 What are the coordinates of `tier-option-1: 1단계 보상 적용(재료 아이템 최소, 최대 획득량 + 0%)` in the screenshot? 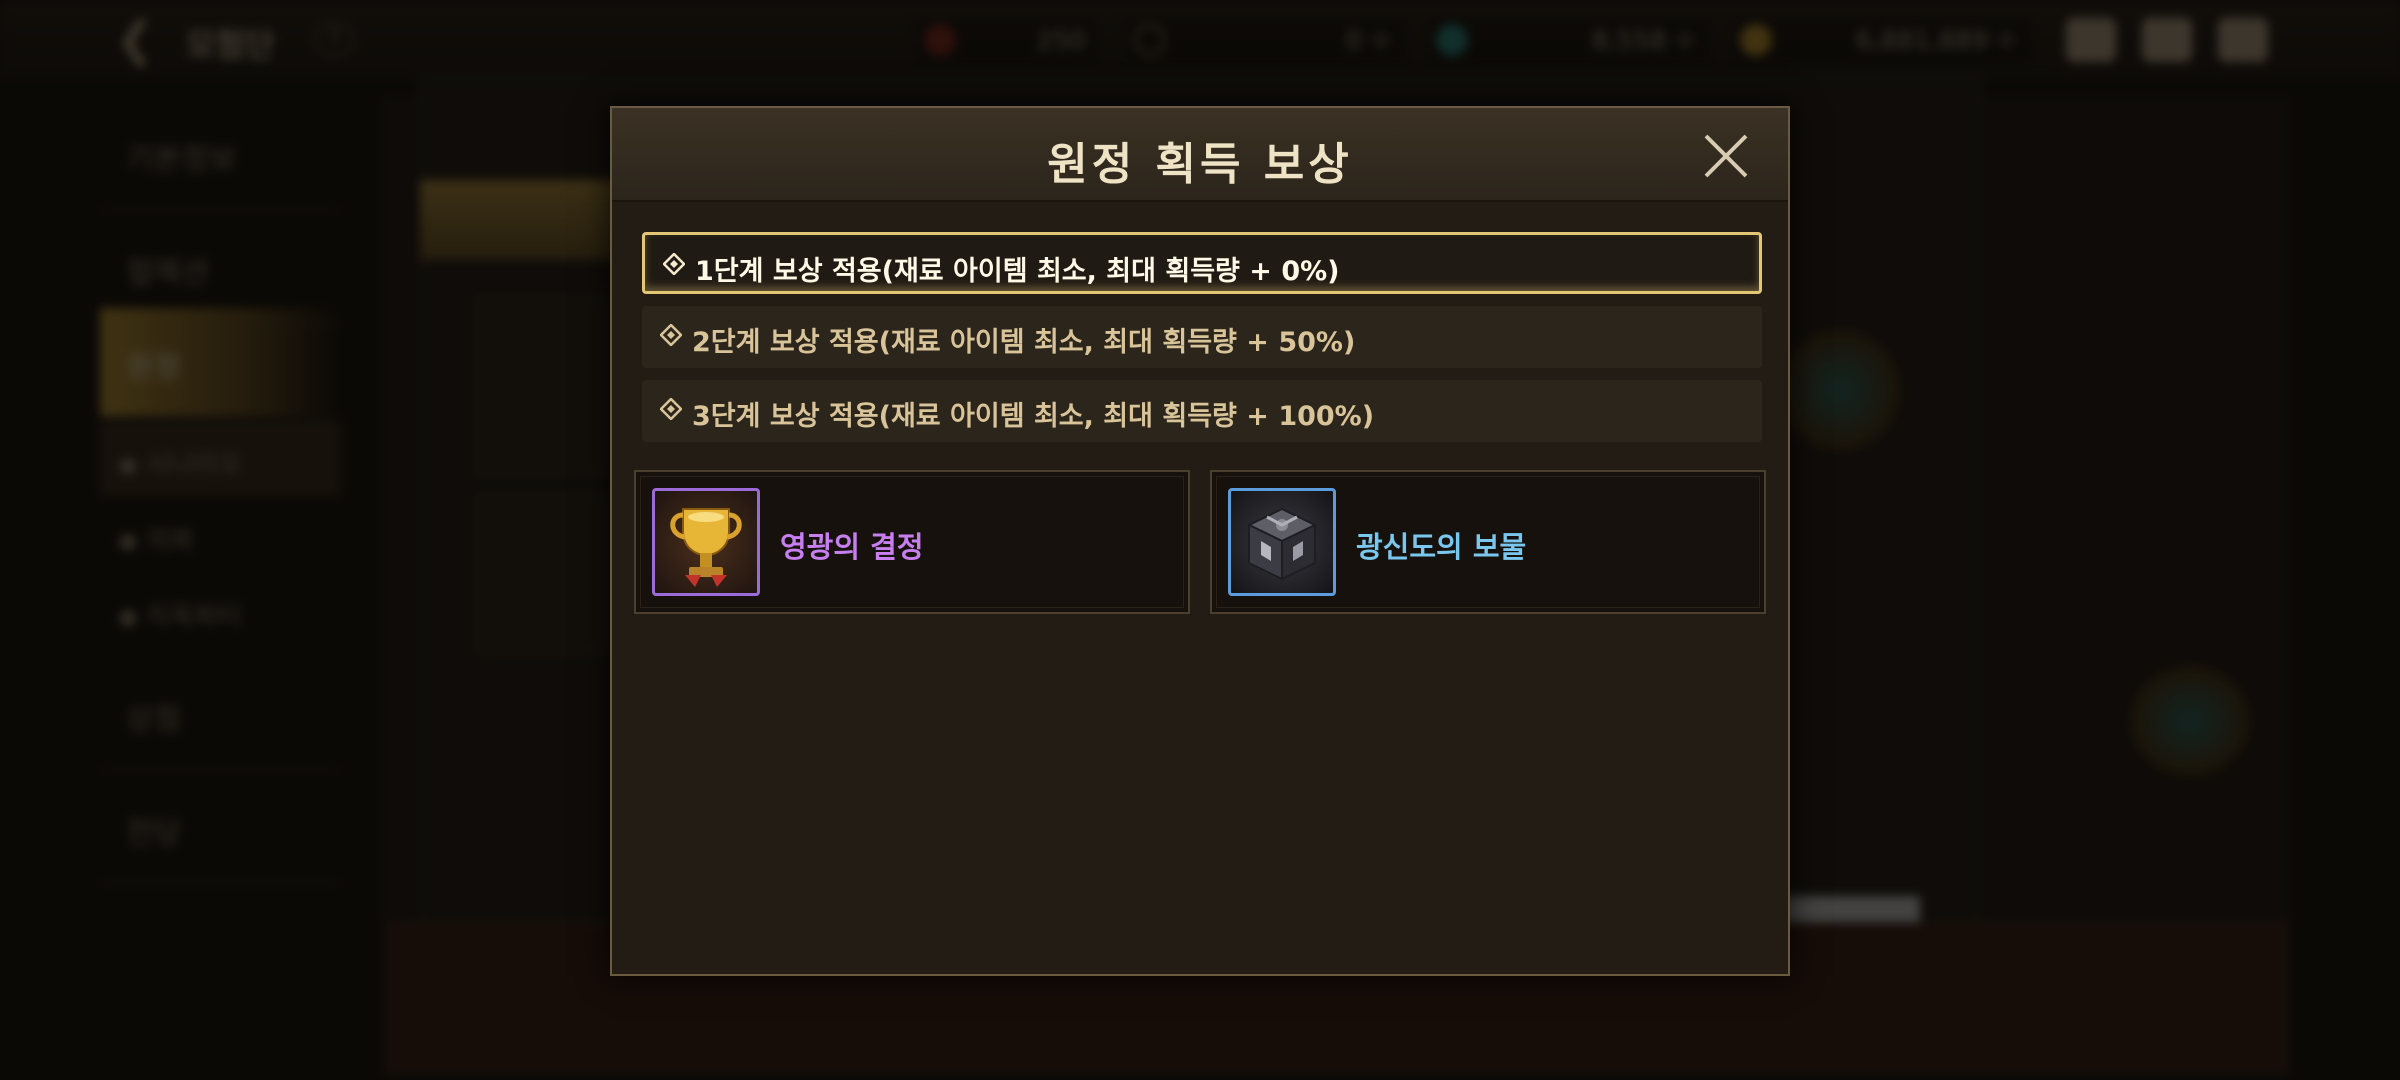 It's located at (1202, 263).